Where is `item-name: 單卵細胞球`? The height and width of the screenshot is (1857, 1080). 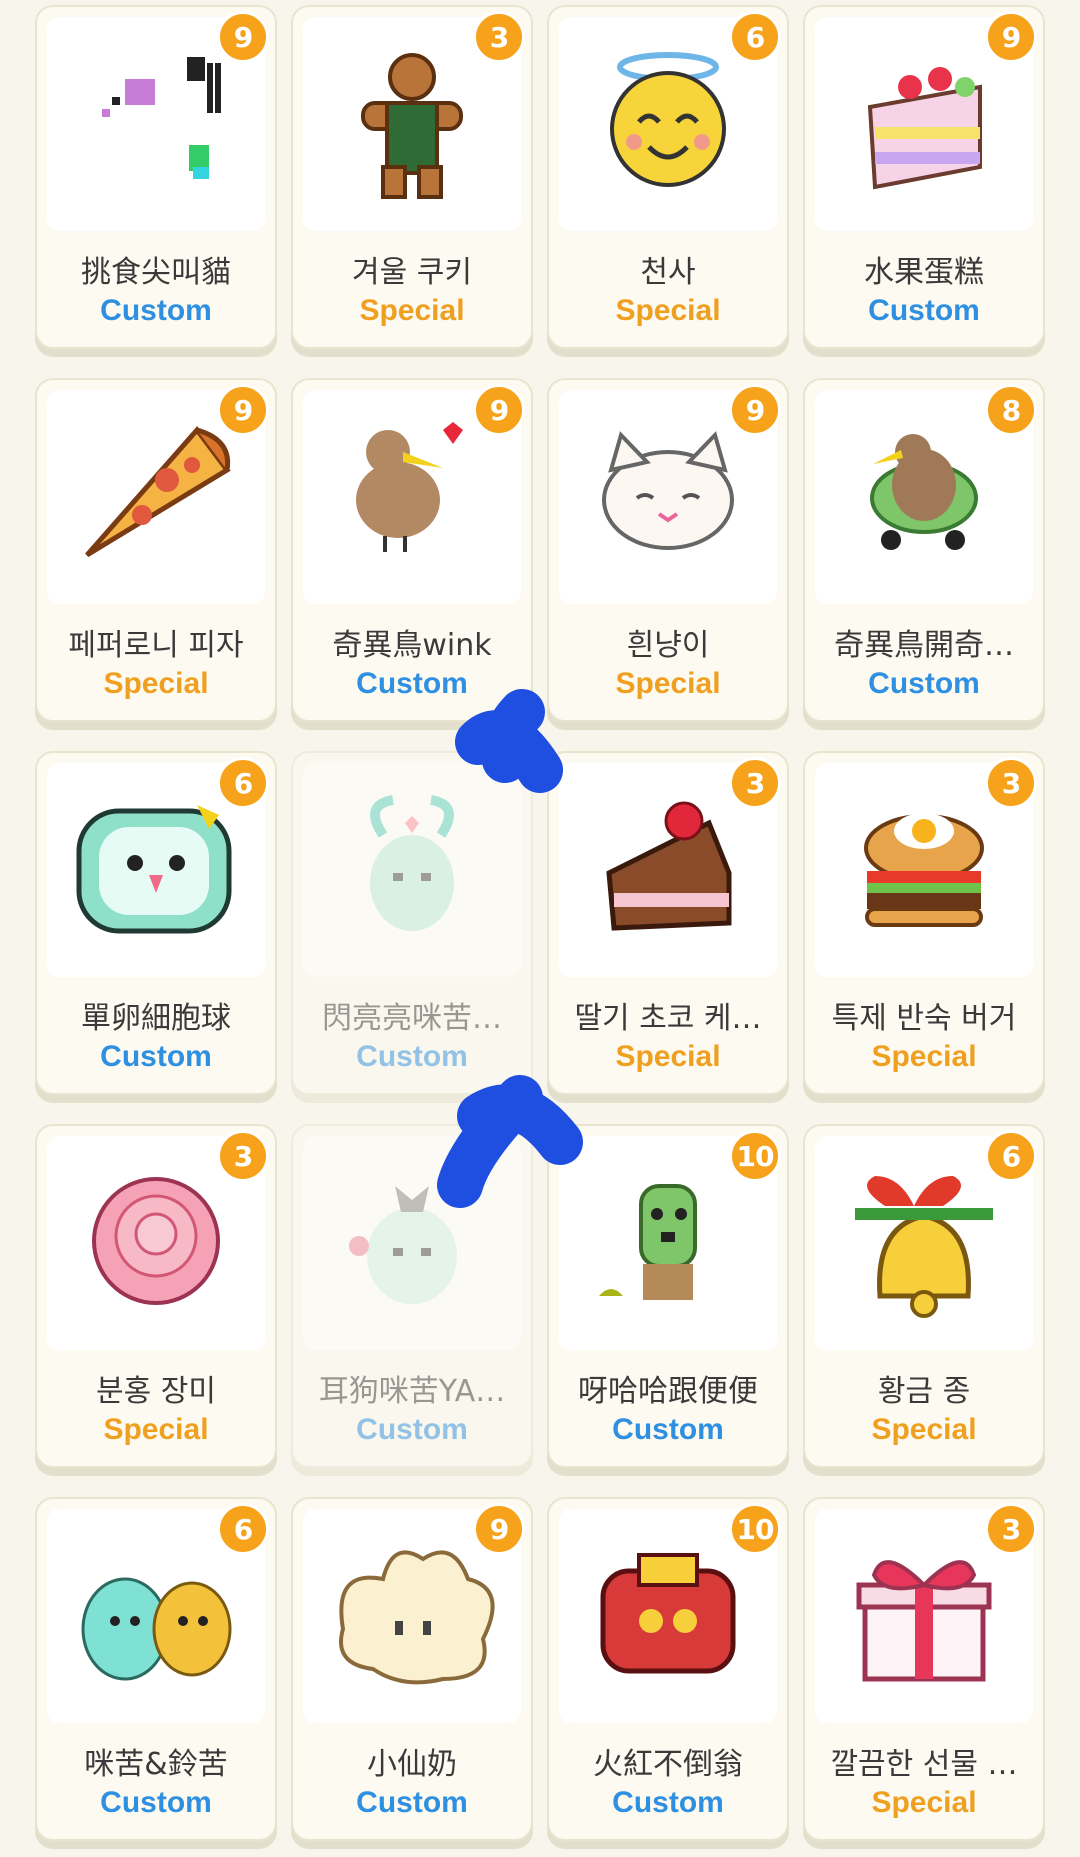
item-name: 單卵細胞球 is located at coordinates (156, 1018).